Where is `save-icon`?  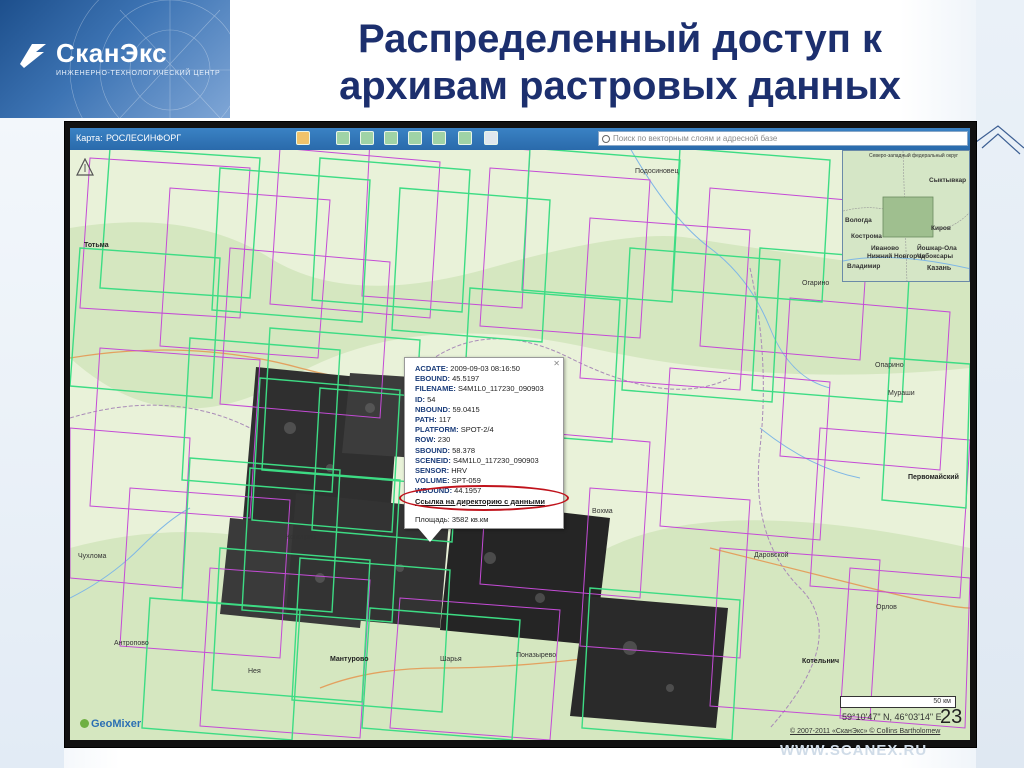
save-icon is located at coordinates (343, 138).